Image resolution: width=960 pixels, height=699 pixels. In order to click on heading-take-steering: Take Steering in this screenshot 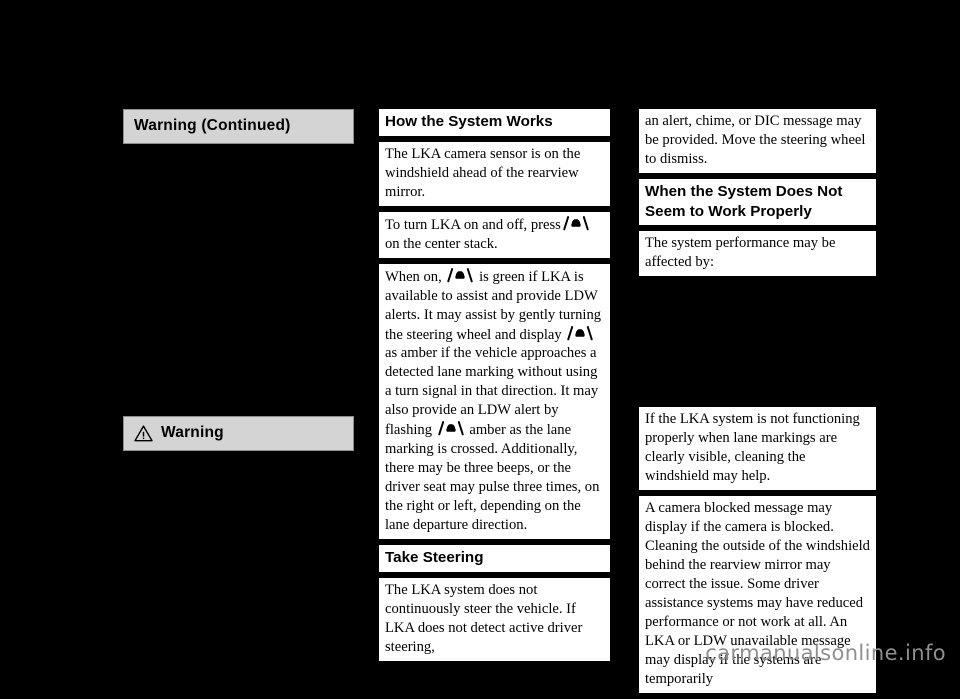, I will do `click(494, 558)`.